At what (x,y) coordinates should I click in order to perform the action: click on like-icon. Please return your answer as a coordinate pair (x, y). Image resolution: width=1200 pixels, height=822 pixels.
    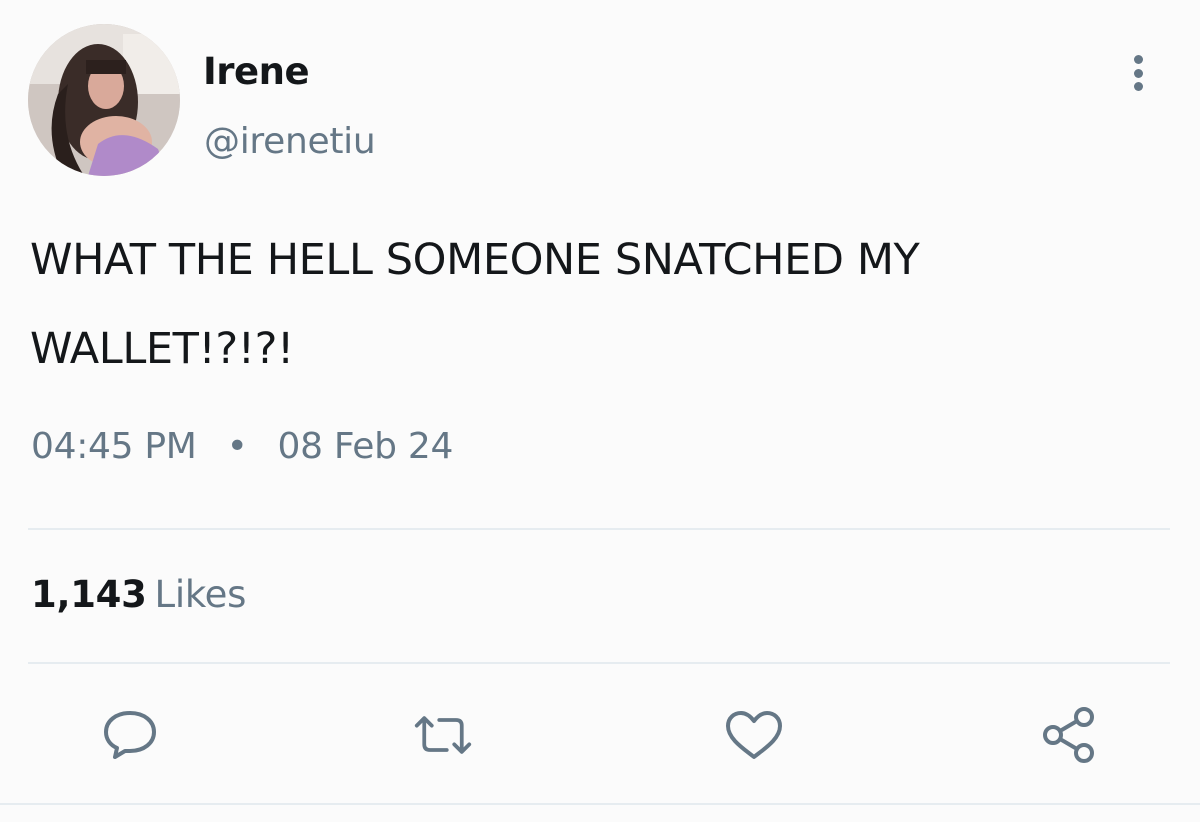
    Looking at the image, I should click on (754, 735).